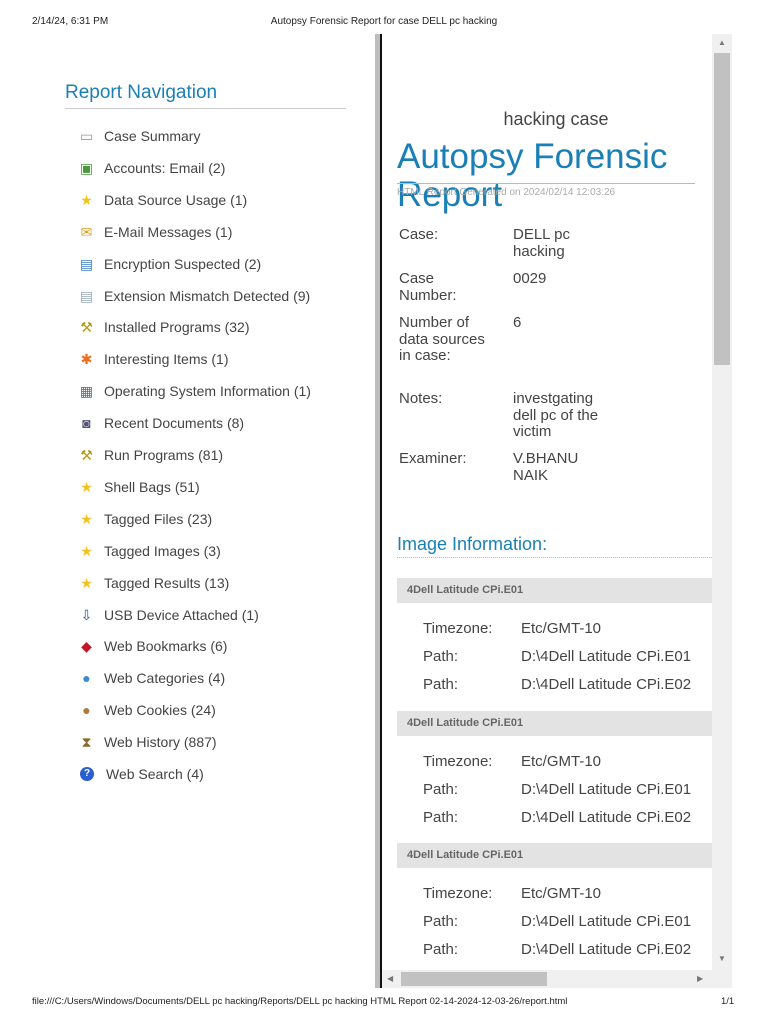 Image resolution: width=768 pixels, height=1024 pixels. Describe the element at coordinates (86, 710) in the screenshot. I see `cookie-icon: ●` at that location.